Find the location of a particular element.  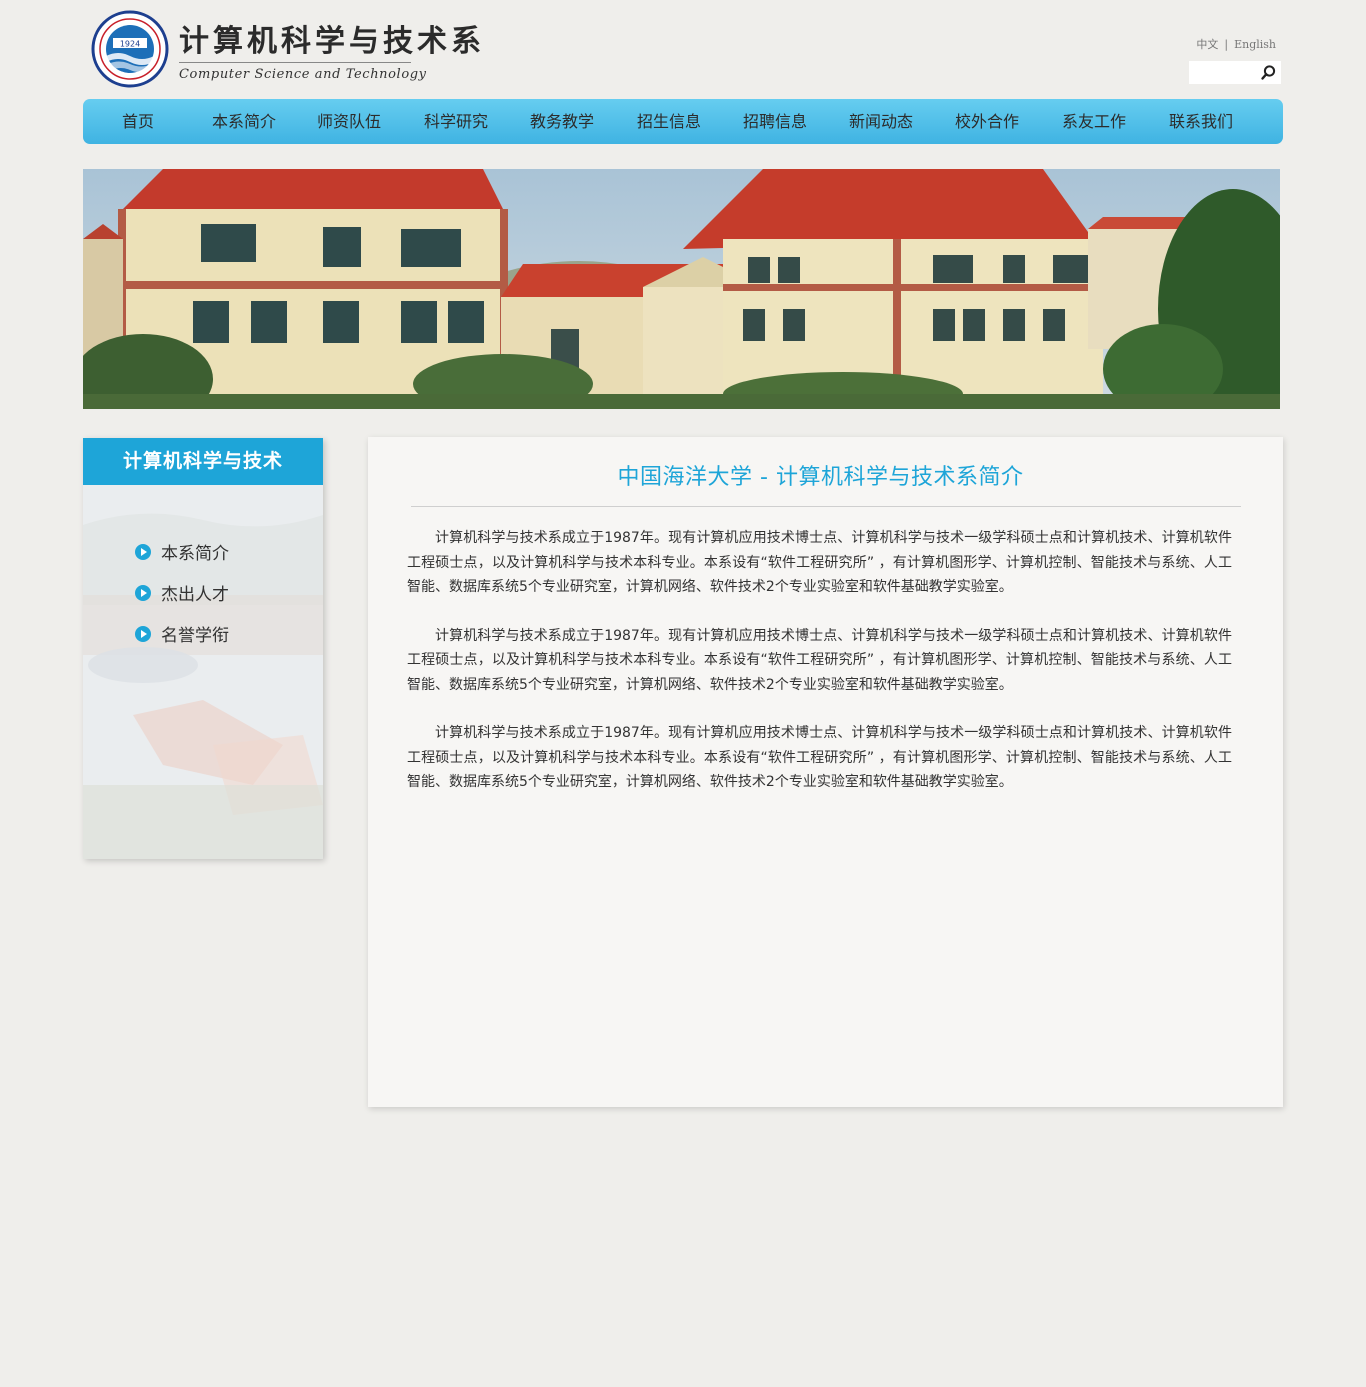

sidebar-item-label: 杰出人才 is located at coordinates (195, 595).